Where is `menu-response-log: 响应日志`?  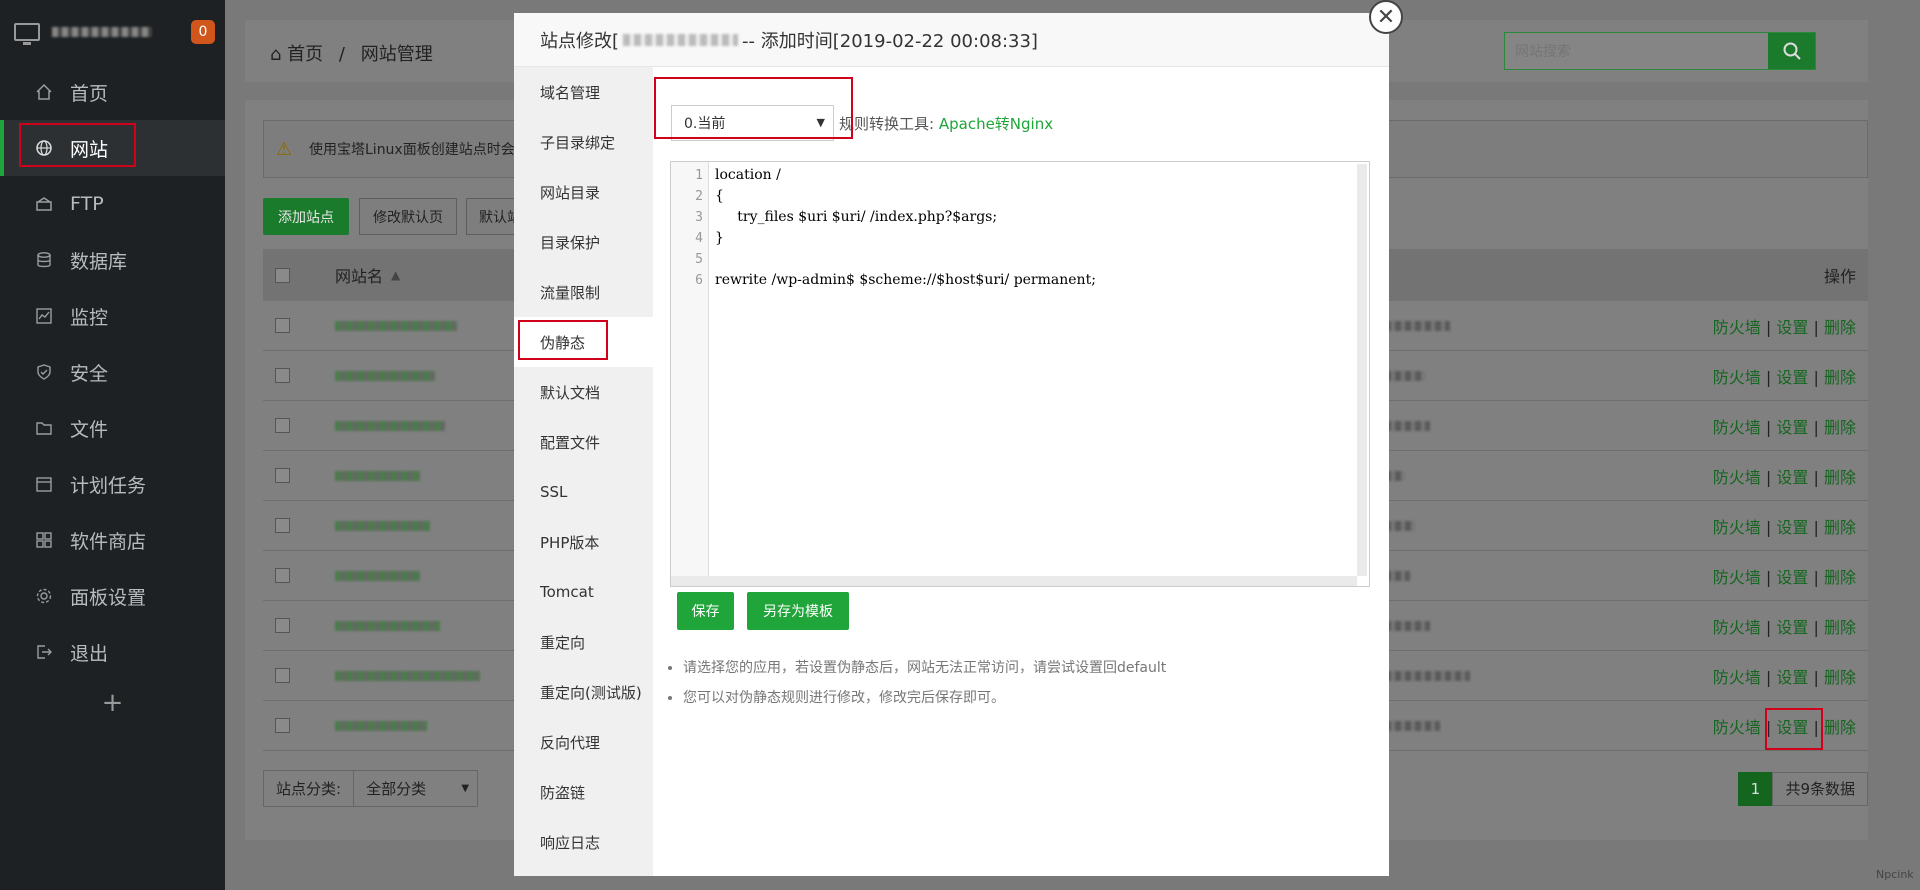 menu-response-log: 响应日志 is located at coordinates (583, 842).